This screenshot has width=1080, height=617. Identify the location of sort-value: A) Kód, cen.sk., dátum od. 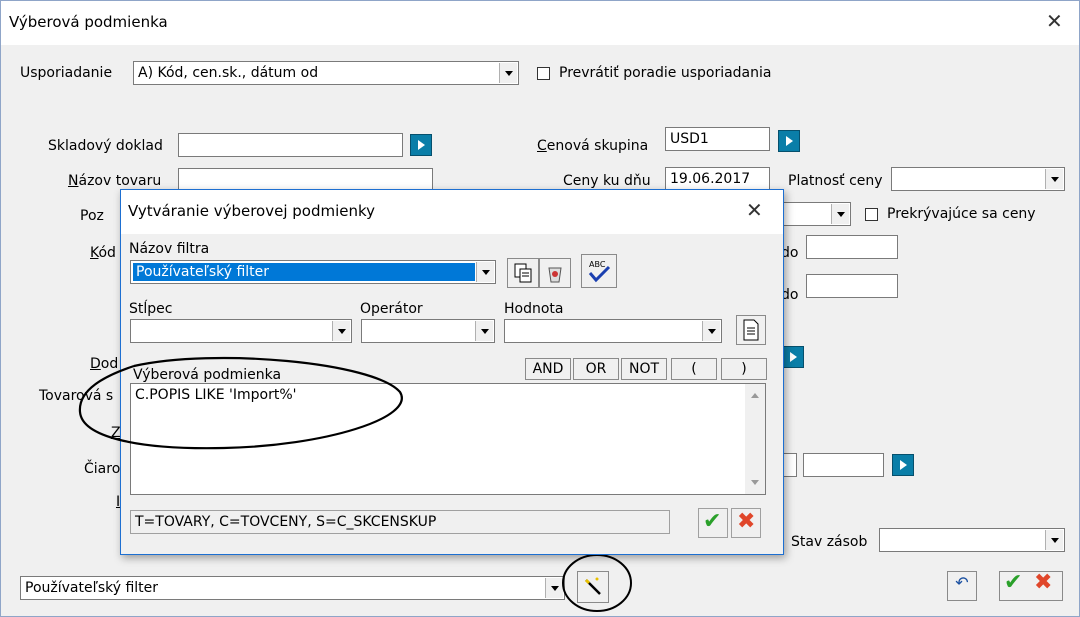
(228, 73).